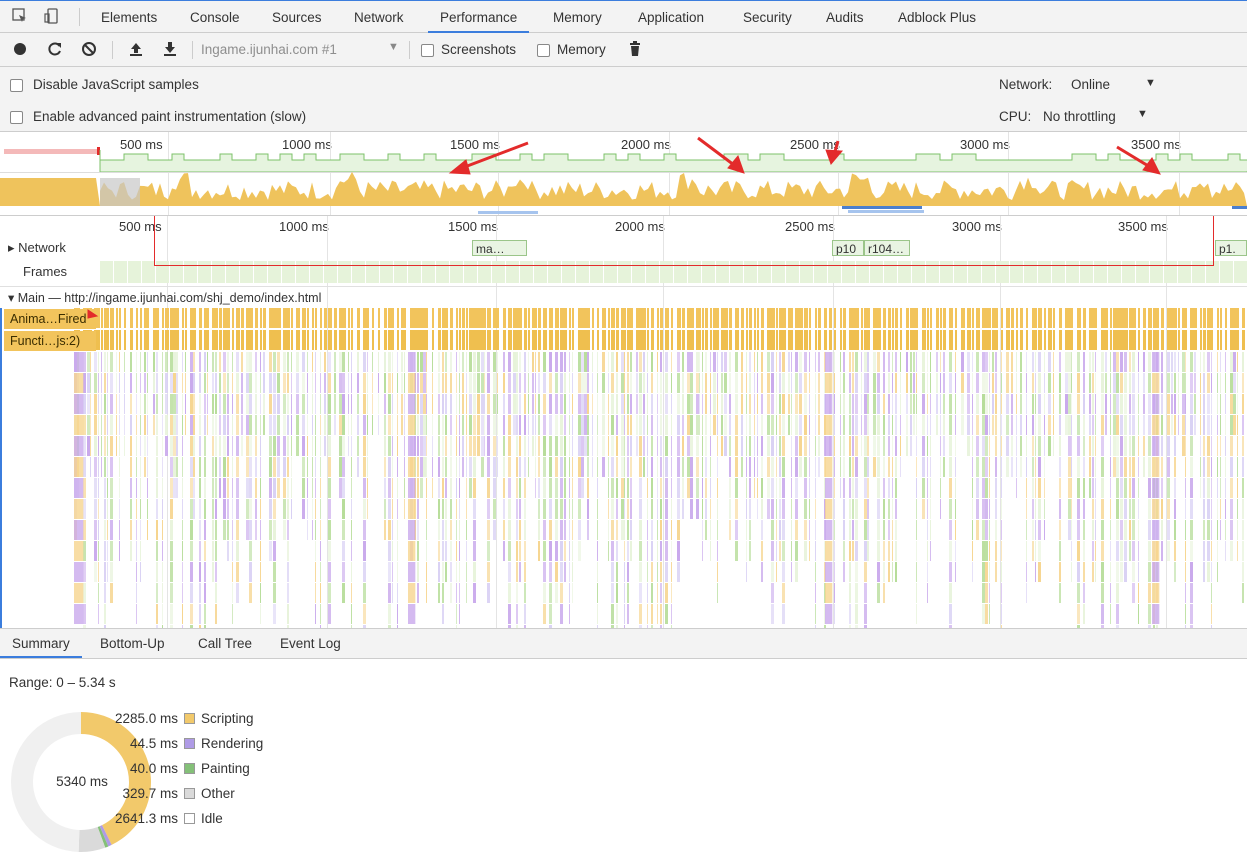  I want to click on reload-record-button, so click(55, 49).